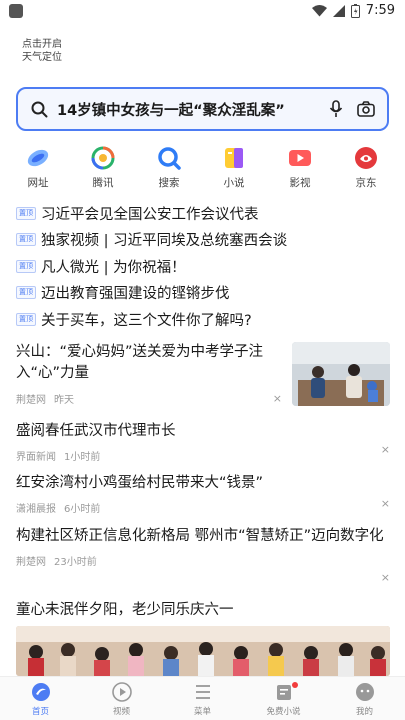 The height and width of the screenshot is (720, 405). I want to click on camera-icon, so click(366, 109).